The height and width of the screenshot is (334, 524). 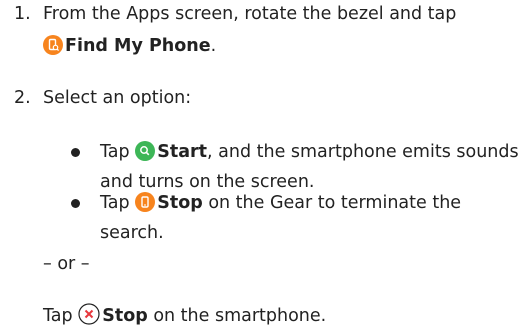 What do you see at coordinates (237, 316) in the screenshot?
I see `alt-stop-rest: on the smartphone.` at bounding box center [237, 316].